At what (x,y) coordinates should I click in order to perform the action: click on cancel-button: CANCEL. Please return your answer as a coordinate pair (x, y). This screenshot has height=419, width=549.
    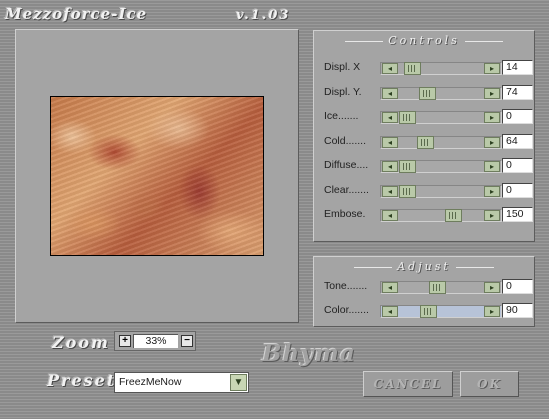
    Looking at the image, I should click on (408, 384).